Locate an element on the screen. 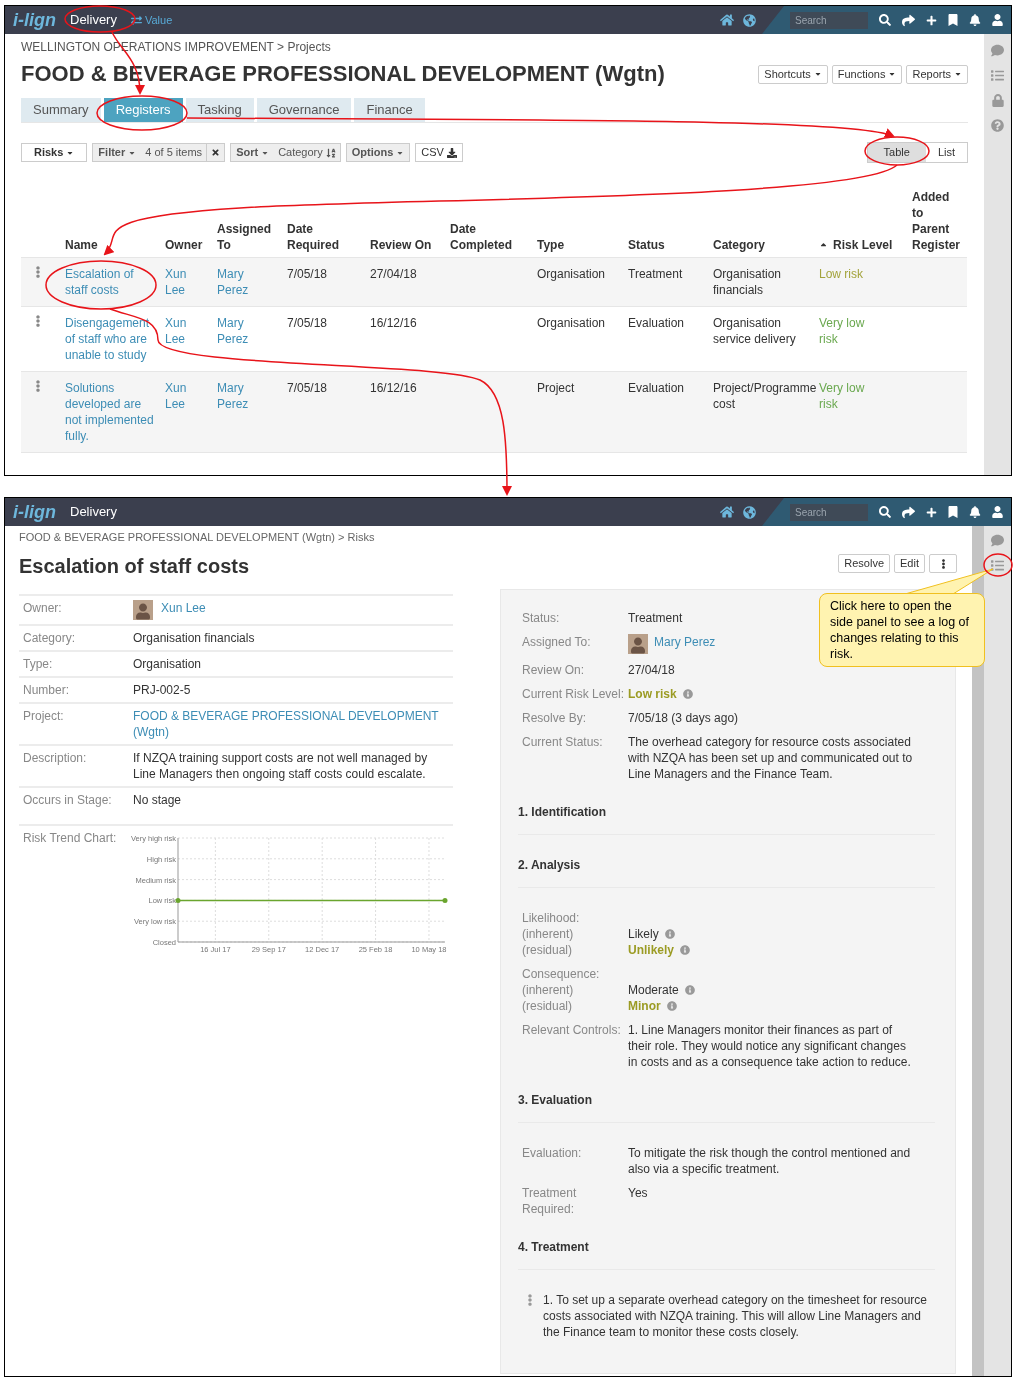 This screenshot has width=1015, height=1383. column-header: Assigned To is located at coordinates (248, 237).